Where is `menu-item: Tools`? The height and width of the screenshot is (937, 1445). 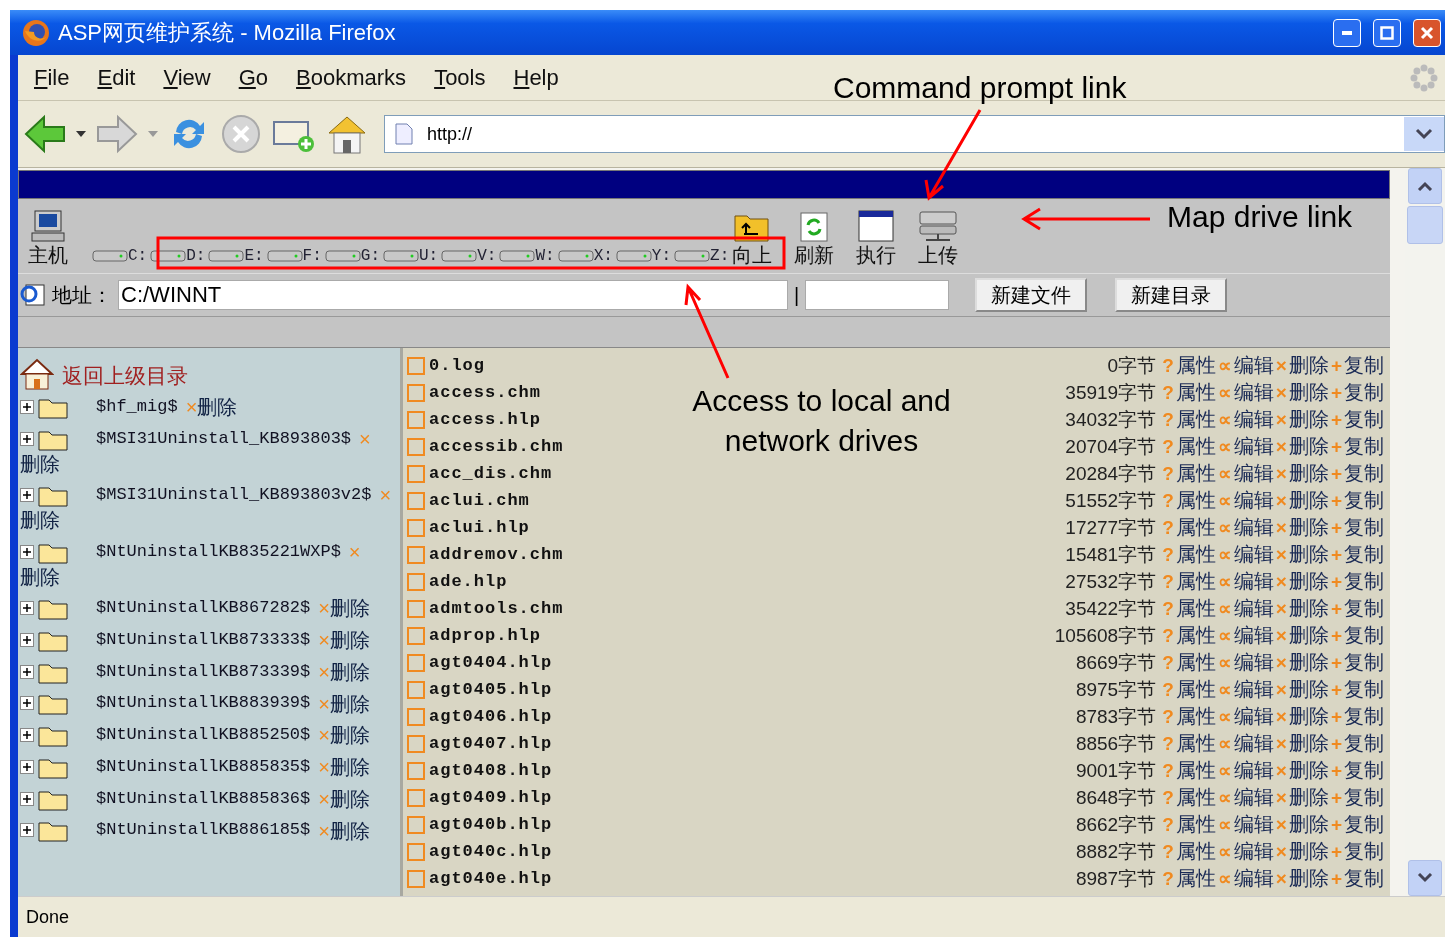
menu-item: Tools is located at coordinates (460, 77).